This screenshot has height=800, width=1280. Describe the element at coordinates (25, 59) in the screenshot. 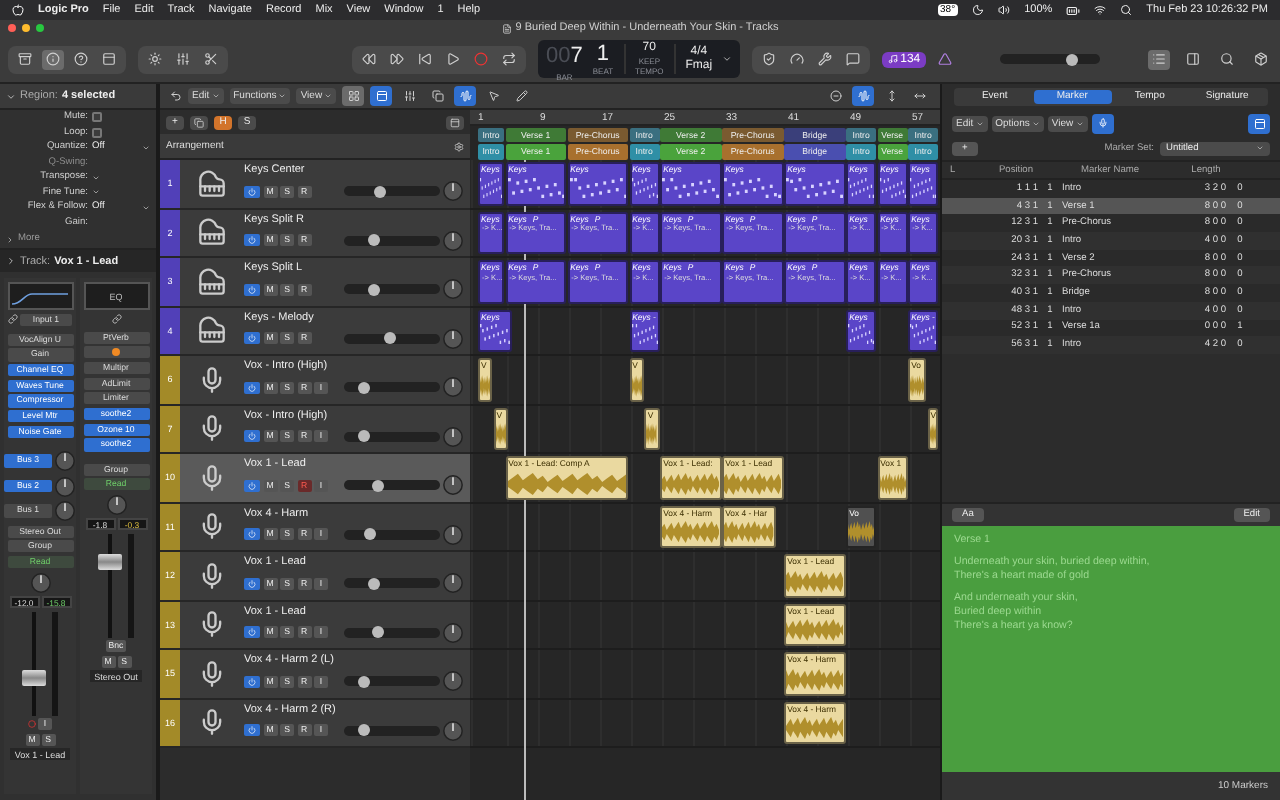

I see `library-button` at that location.